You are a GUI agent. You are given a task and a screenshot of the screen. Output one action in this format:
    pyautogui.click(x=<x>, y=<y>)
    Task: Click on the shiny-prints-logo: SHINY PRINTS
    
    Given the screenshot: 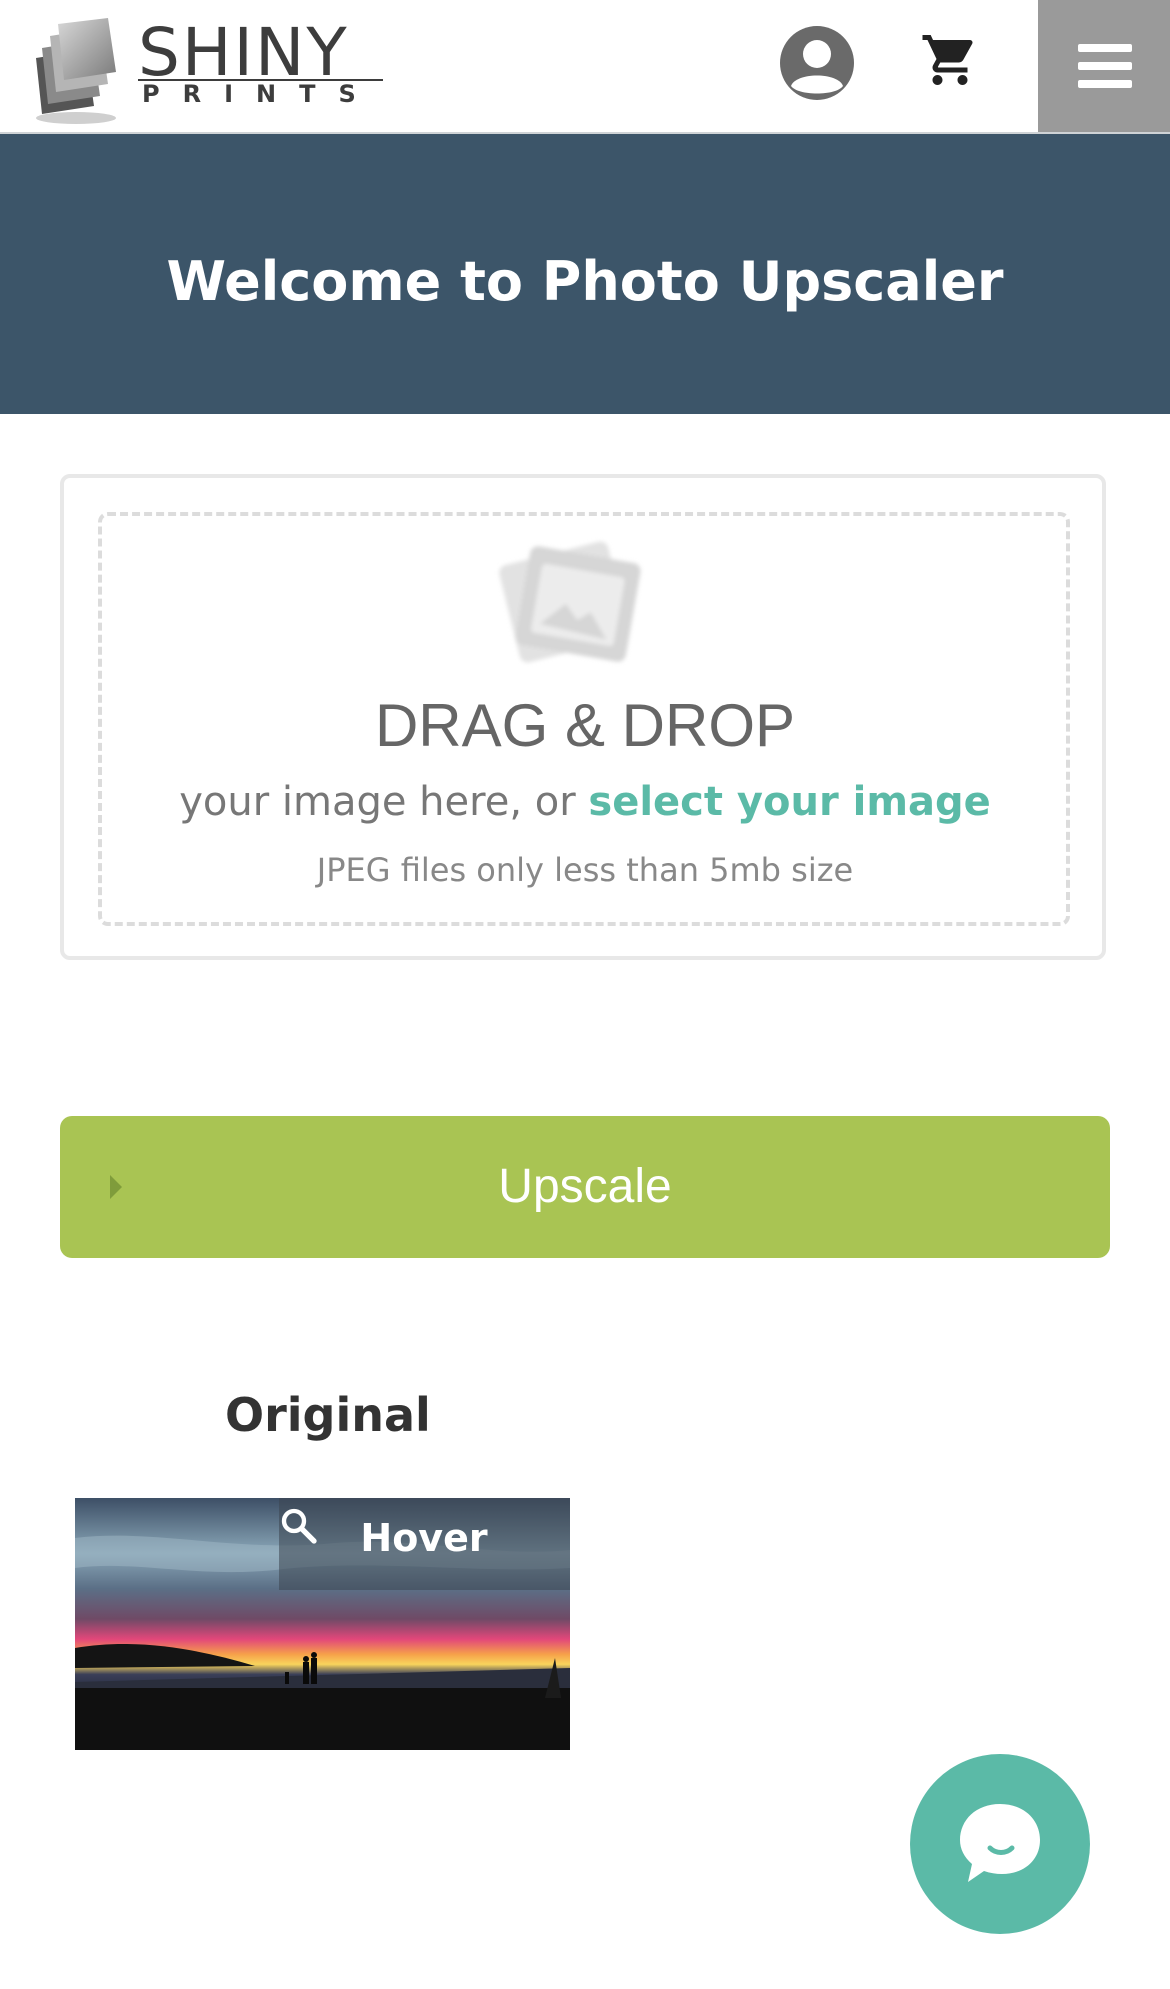 What is the action you would take?
    pyautogui.click(x=205, y=71)
    